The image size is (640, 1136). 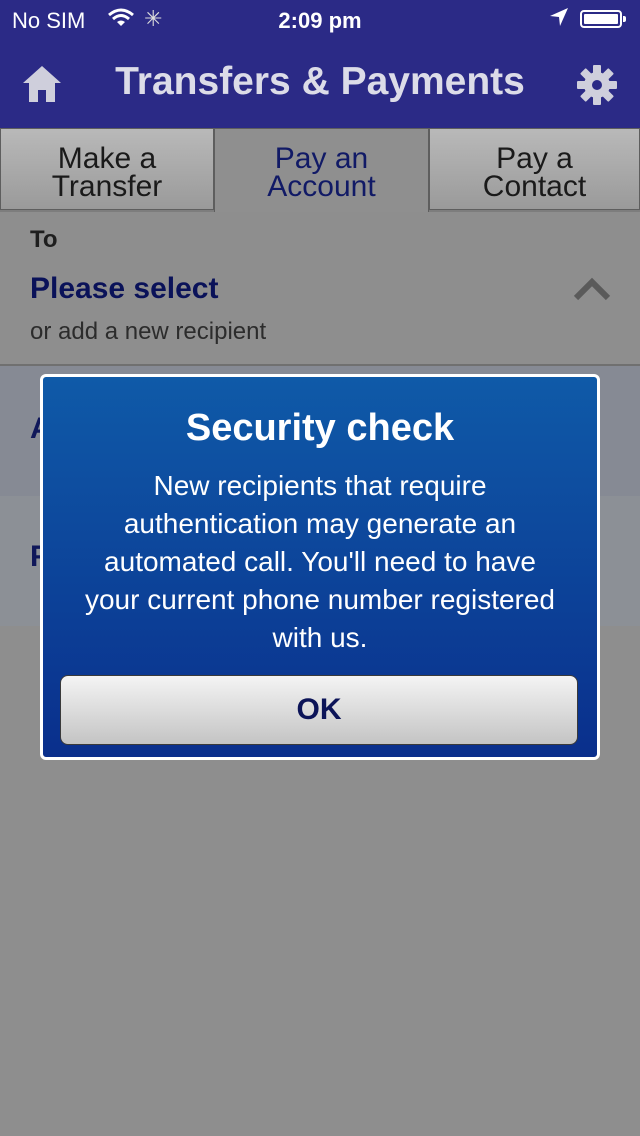 What do you see at coordinates (148, 331) in the screenshot?
I see `recipient-hint: or add a new recipient` at bounding box center [148, 331].